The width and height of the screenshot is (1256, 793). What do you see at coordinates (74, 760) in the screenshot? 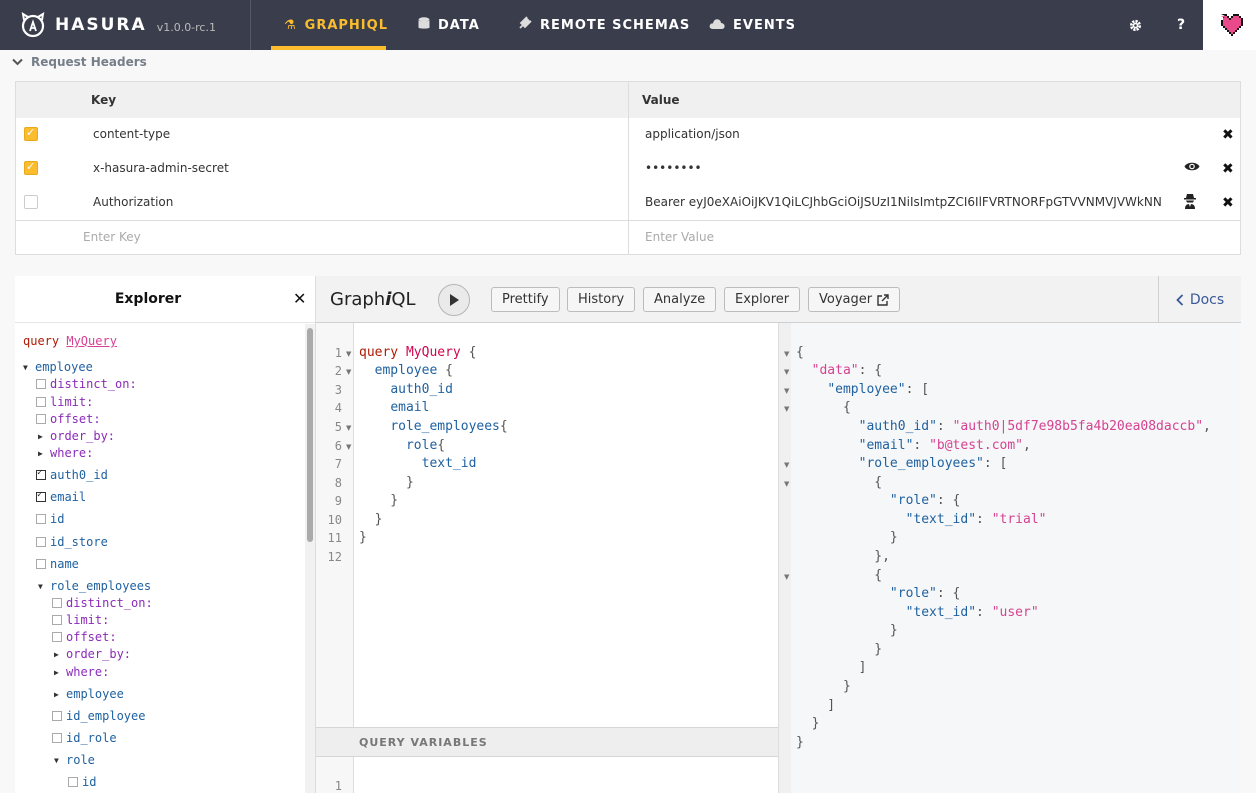
I see `field-role: ▼ role` at bounding box center [74, 760].